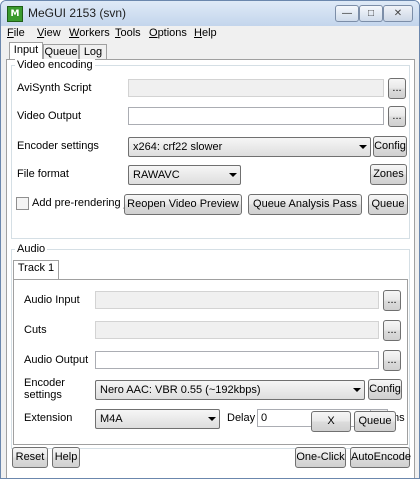  What do you see at coordinates (390, 146) in the screenshot?
I see `video-config-button: Config` at bounding box center [390, 146].